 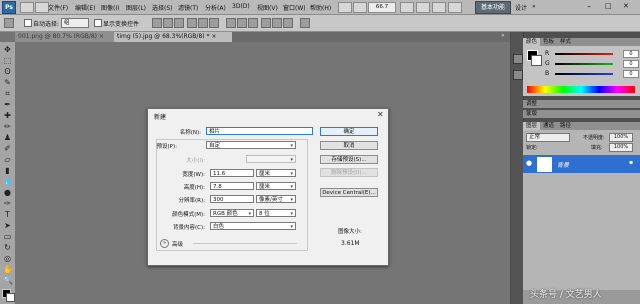 I want to click on menu-filter: 滤镜(T), so click(x=188, y=7).